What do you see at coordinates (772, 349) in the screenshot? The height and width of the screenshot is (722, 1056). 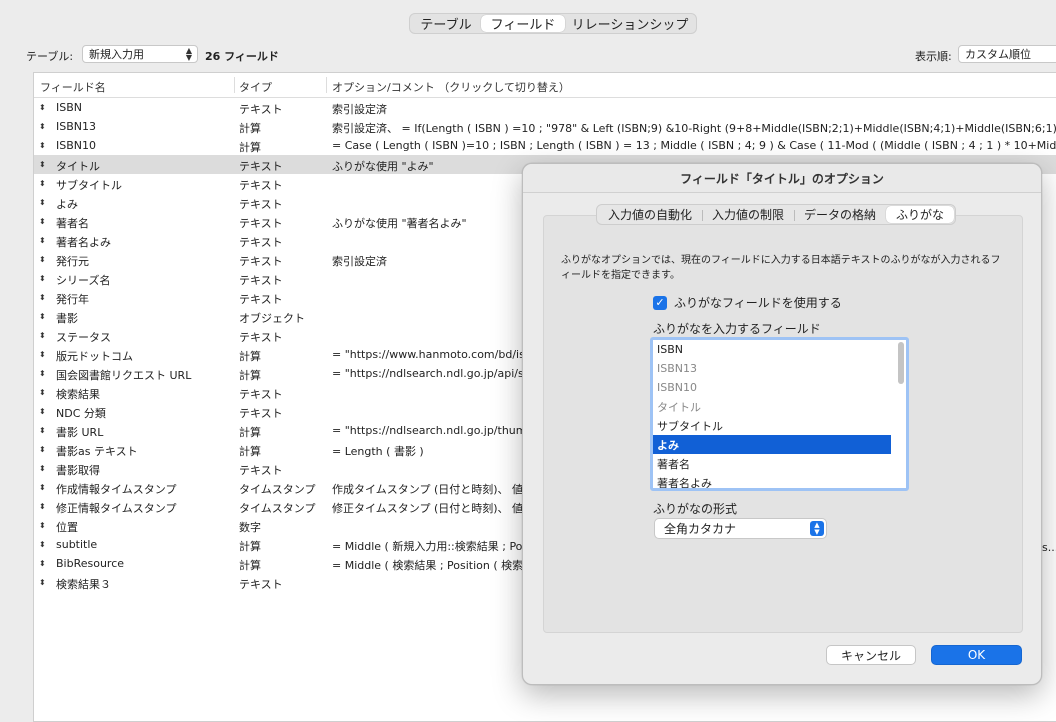 I see `list-item: ISBN` at bounding box center [772, 349].